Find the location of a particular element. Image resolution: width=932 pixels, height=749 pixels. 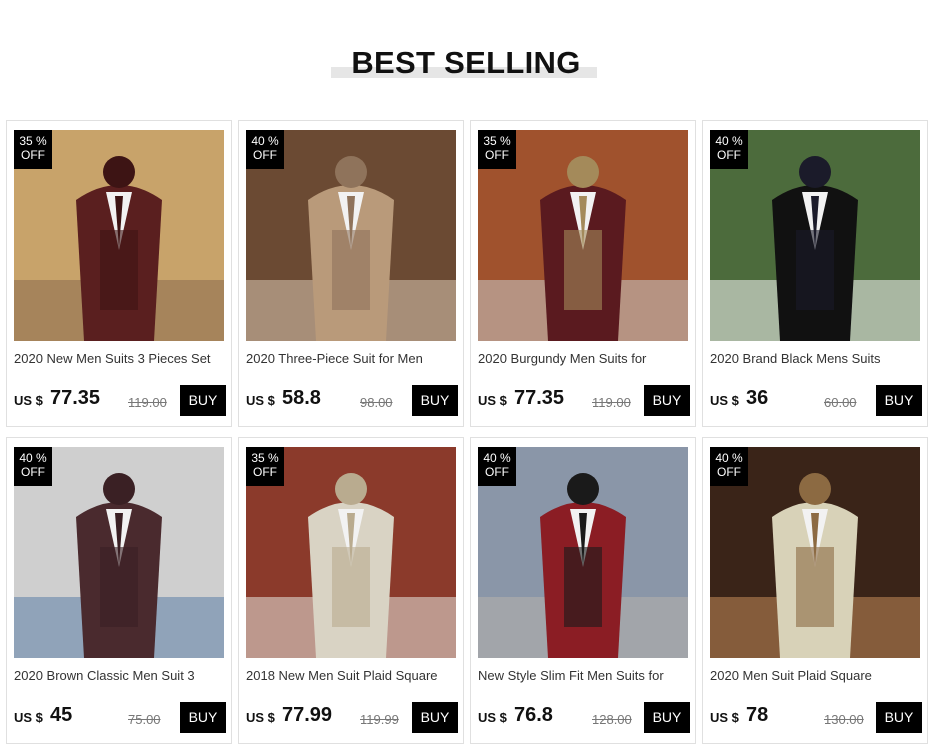

price-row: US $ 45 75.00 BUY is located at coordinates (120, 718).